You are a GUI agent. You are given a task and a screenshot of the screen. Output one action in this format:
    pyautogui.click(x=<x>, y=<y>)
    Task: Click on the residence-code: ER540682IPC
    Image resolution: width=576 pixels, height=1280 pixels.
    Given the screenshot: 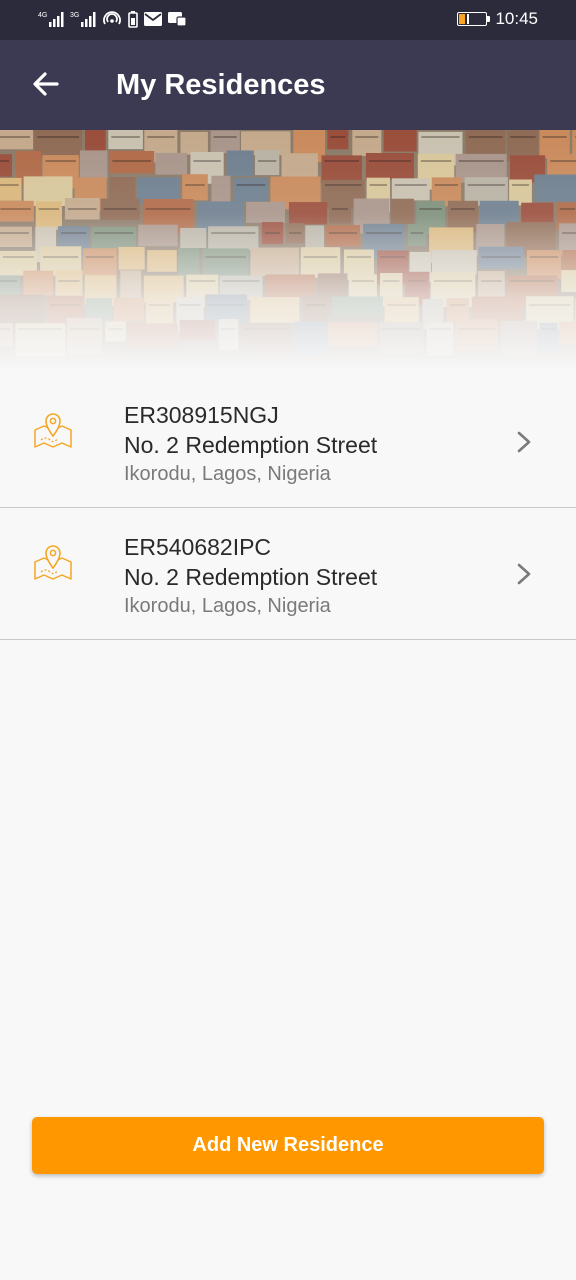 What is the action you would take?
    pyautogui.click(x=198, y=547)
    